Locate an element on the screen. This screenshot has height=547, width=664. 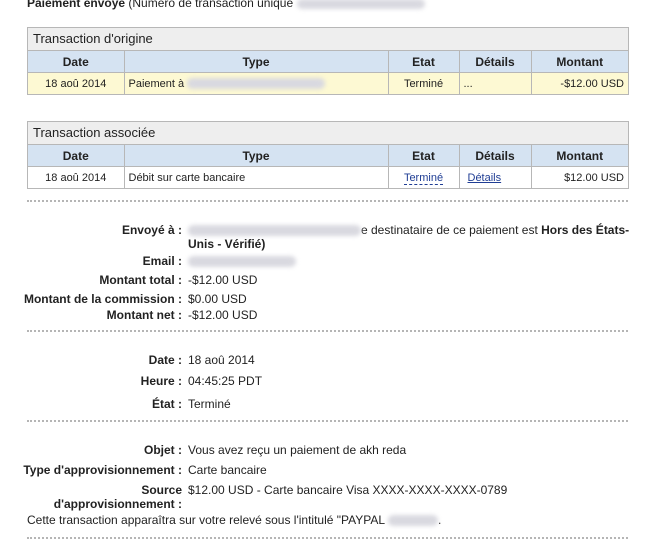
fee-label: Montant de la commission : is located at coordinates (102, 299).